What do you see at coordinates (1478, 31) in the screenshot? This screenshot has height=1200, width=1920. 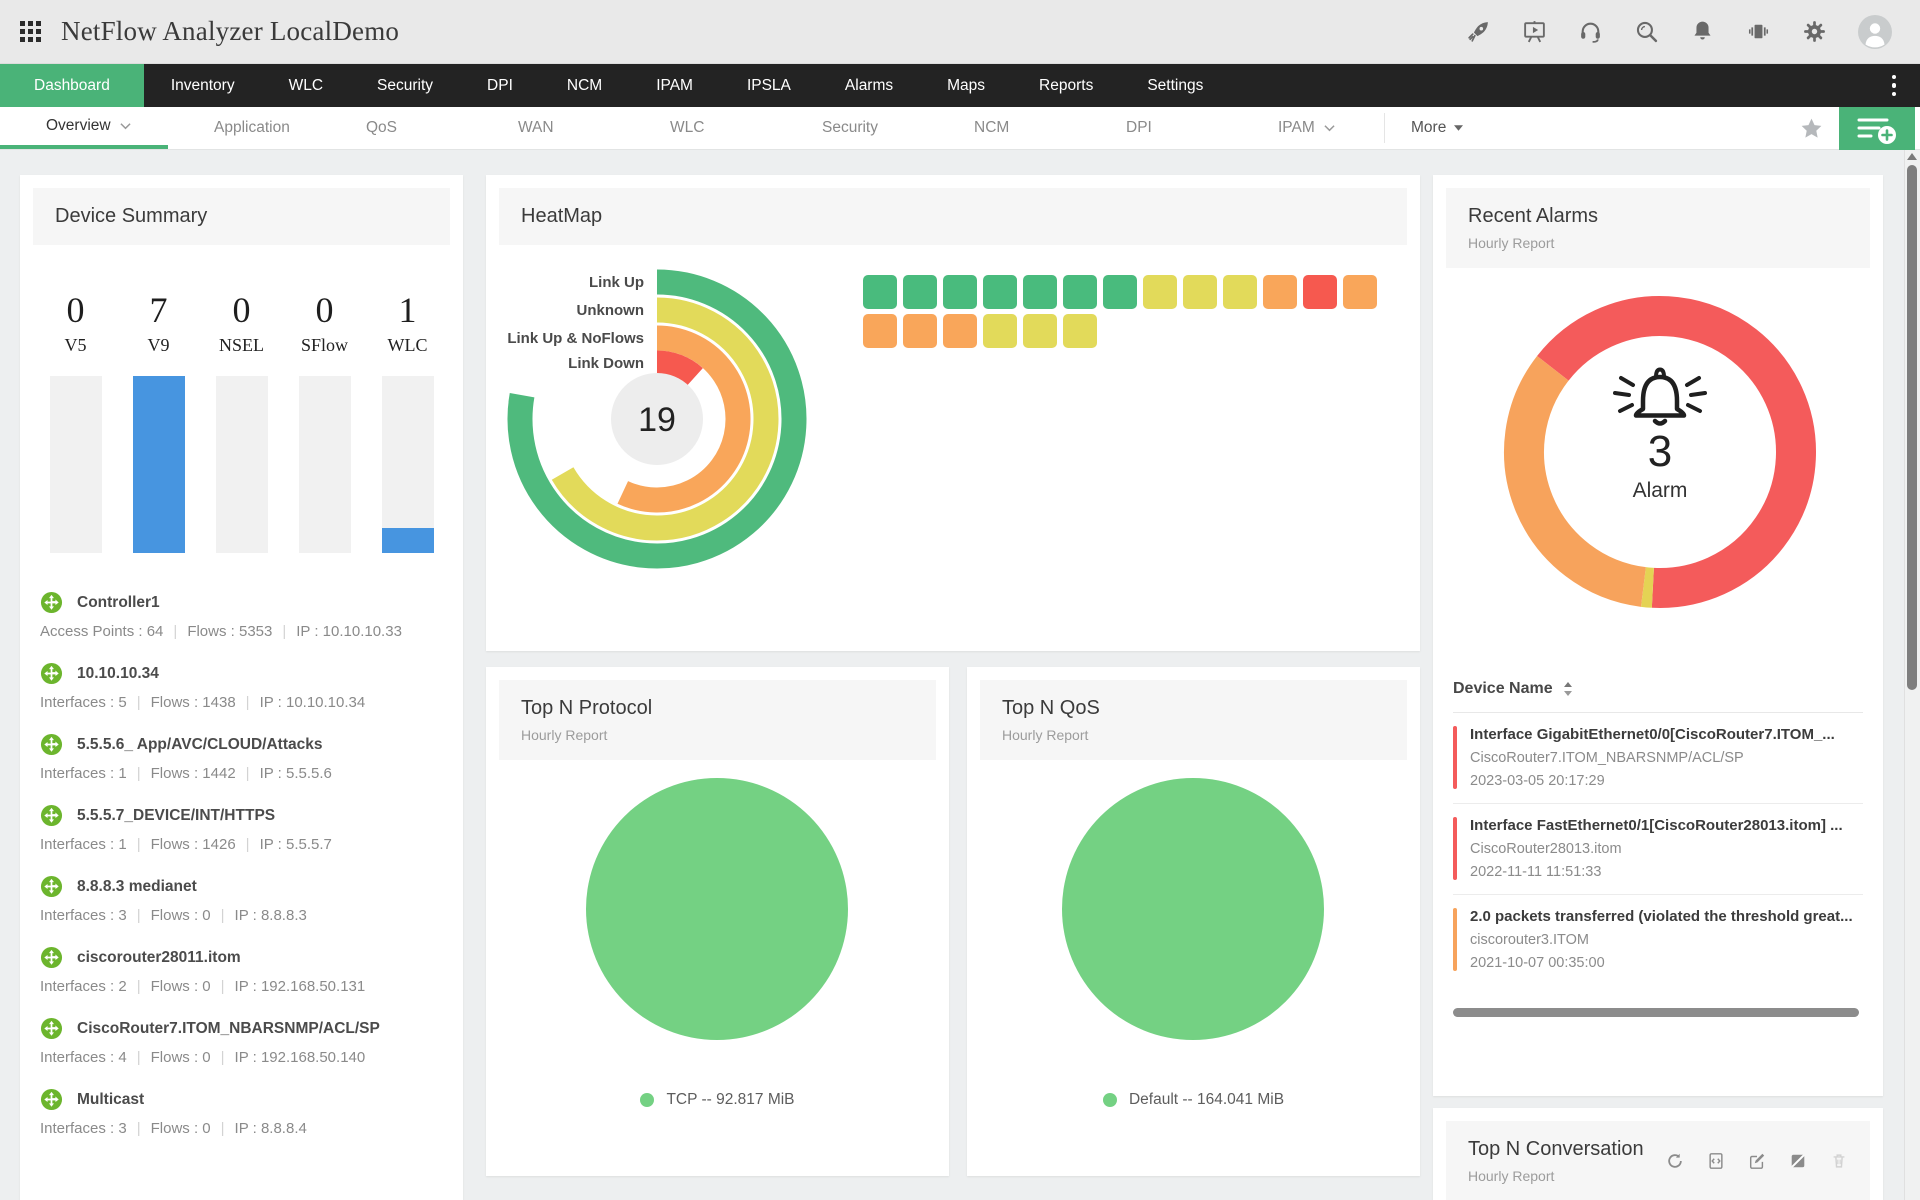 I see `rocket-icon` at bounding box center [1478, 31].